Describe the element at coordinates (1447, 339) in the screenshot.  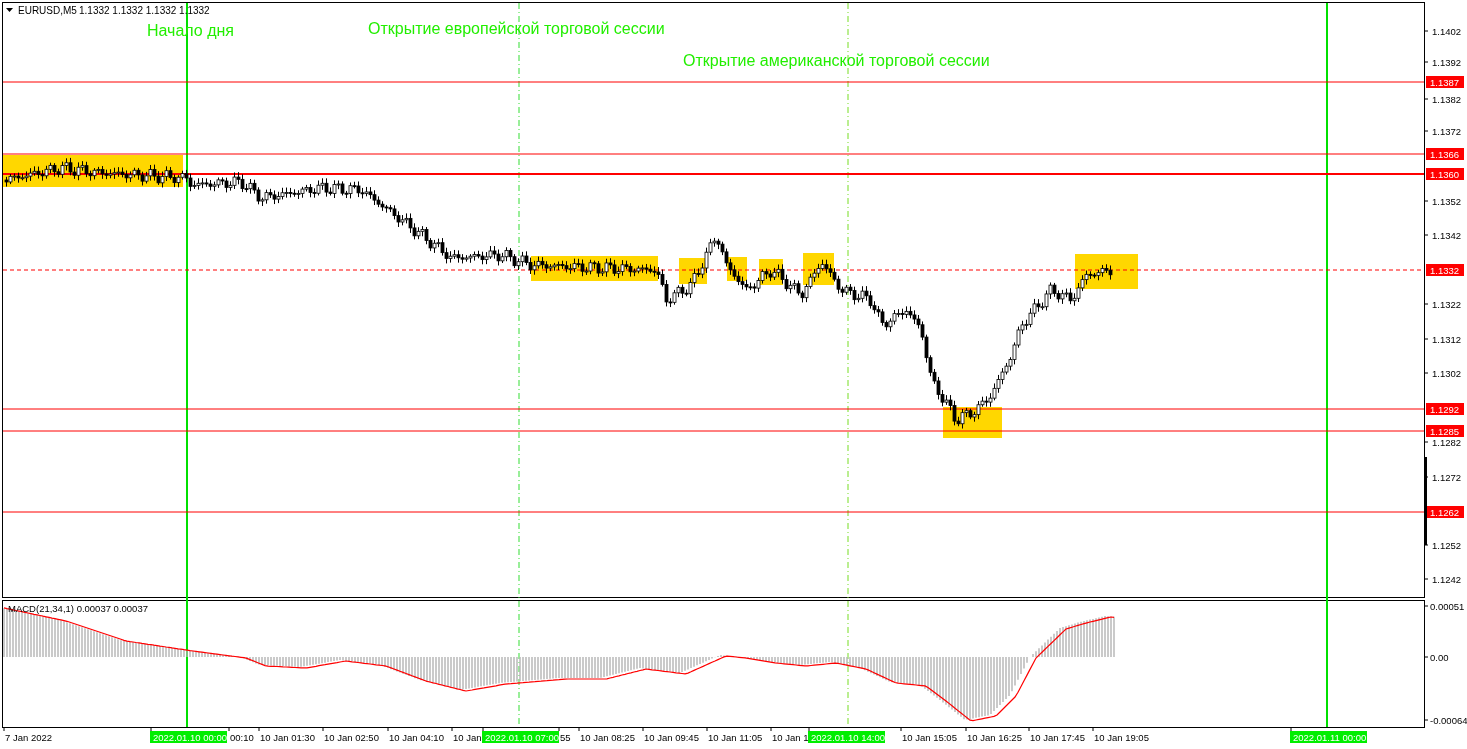
I see `price-tick: 1.1312` at that location.